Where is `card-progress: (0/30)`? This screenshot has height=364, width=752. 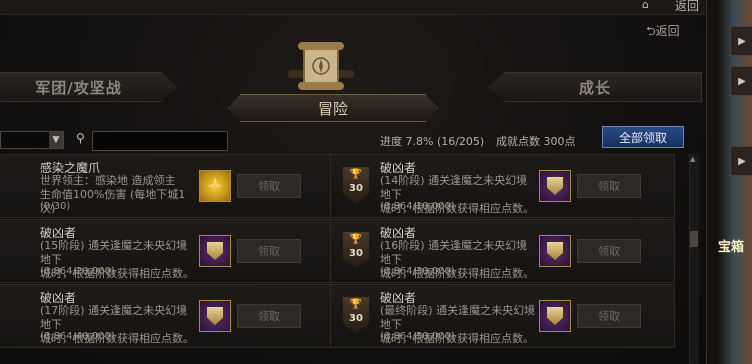
card-progress: (0/30) is located at coordinates (55, 206).